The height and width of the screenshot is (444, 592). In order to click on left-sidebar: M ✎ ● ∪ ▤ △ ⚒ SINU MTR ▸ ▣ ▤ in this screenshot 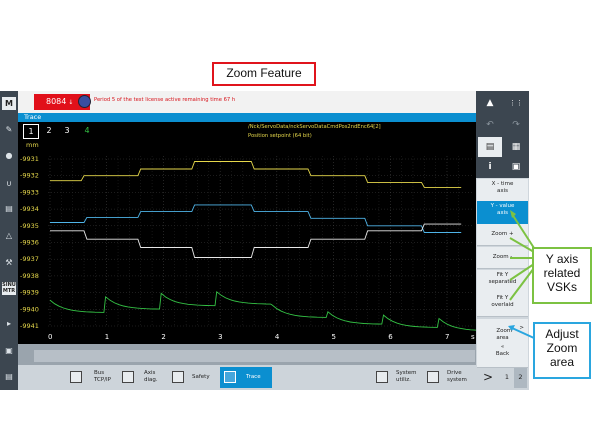, I will do `click(9, 240)`.